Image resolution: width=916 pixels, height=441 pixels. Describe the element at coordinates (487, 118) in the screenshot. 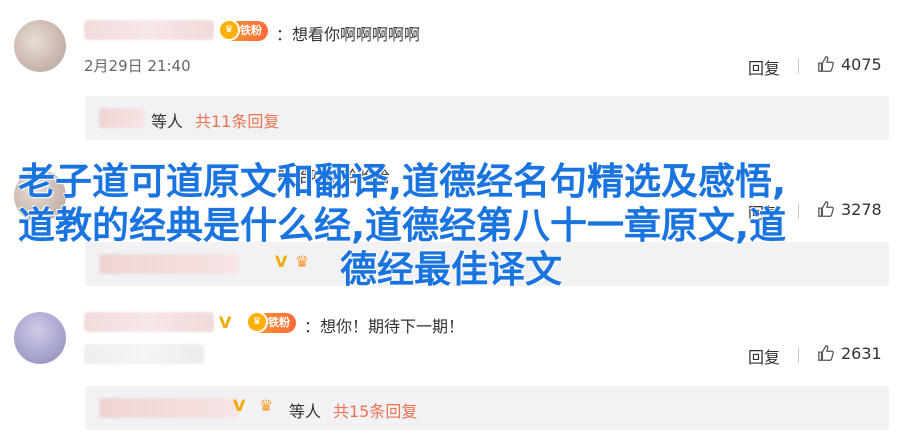

I see `sub-replies: 等人 共11条回复` at that location.